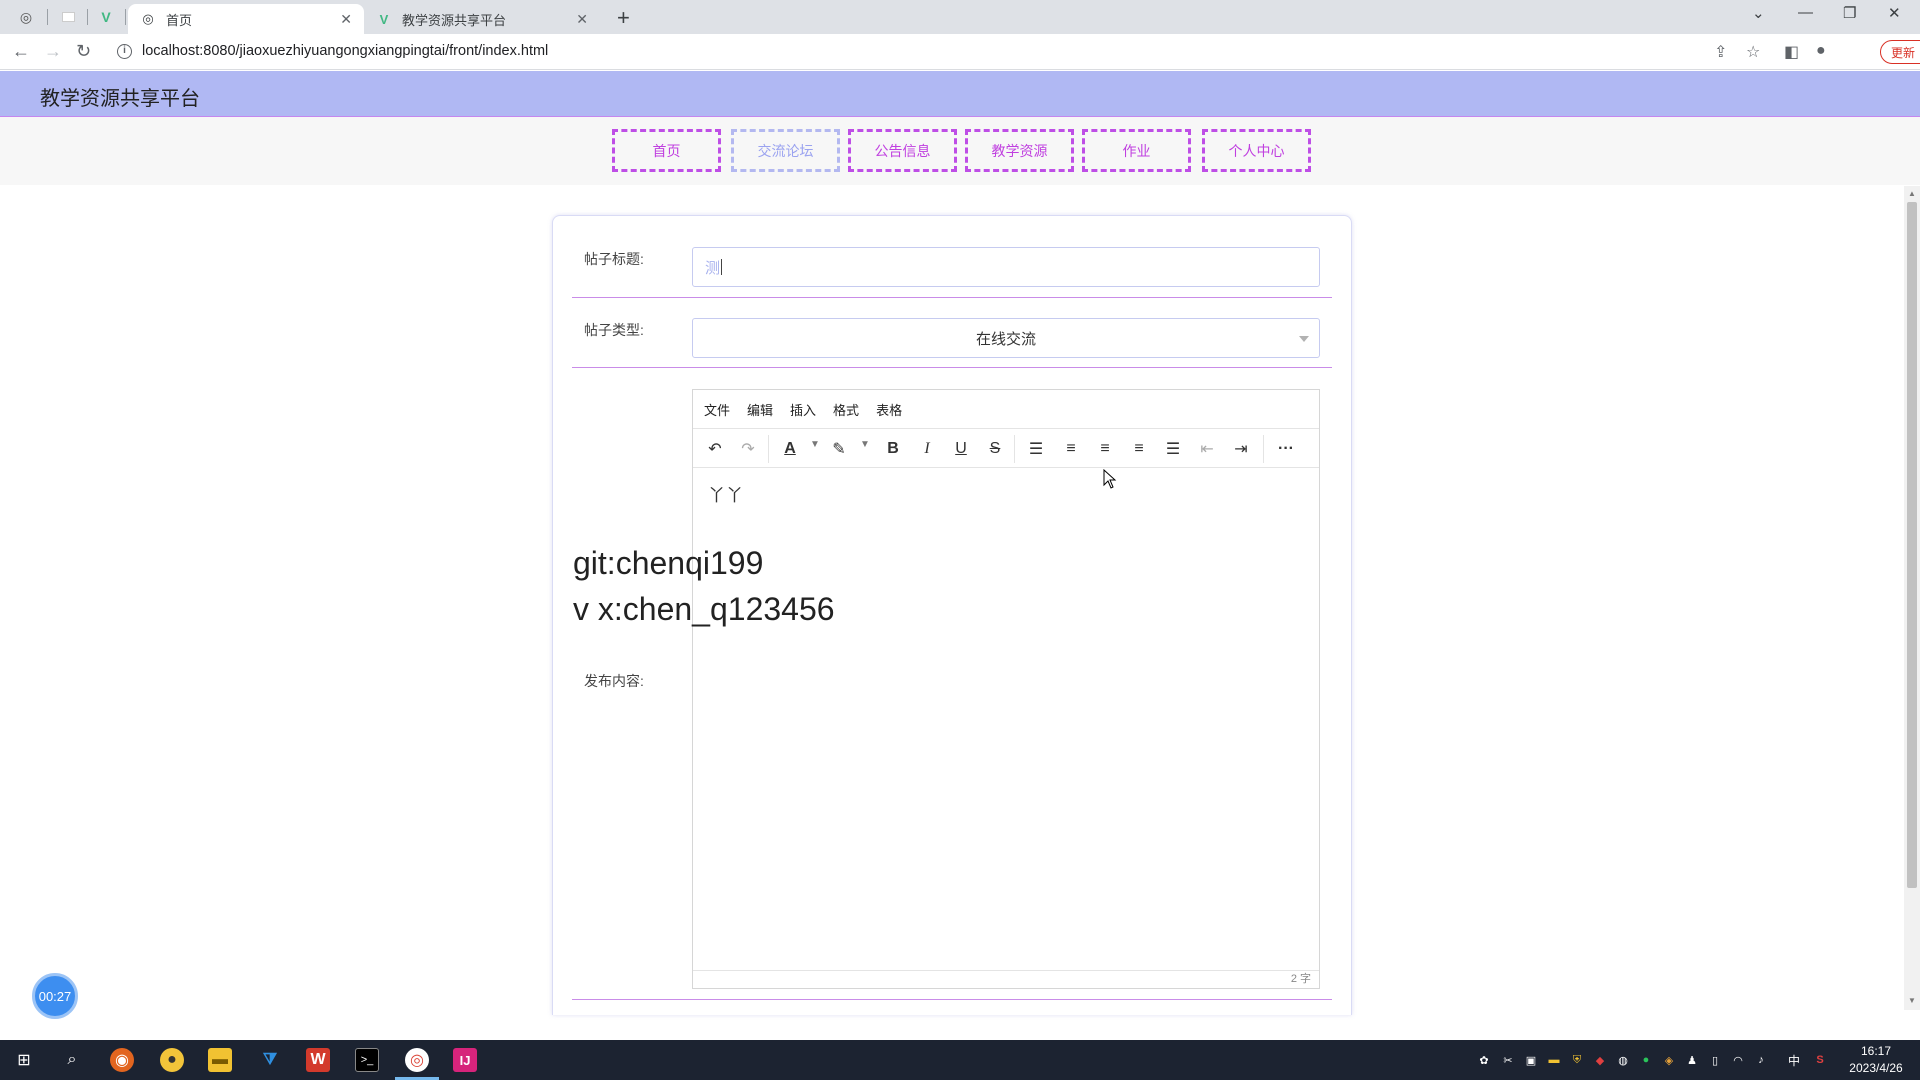  Describe the element at coordinates (1912, 1000) in the screenshot. I see `scroll-down-arrow-icon: ▼` at that location.